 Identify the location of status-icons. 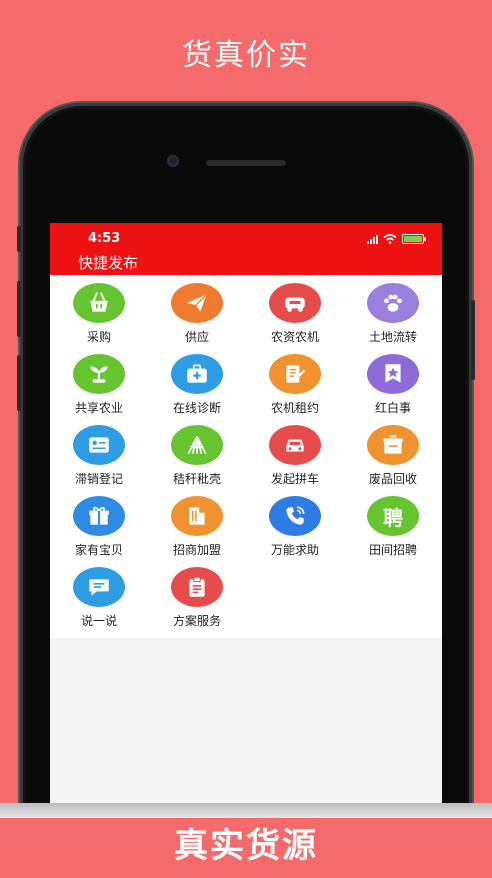
(396, 239).